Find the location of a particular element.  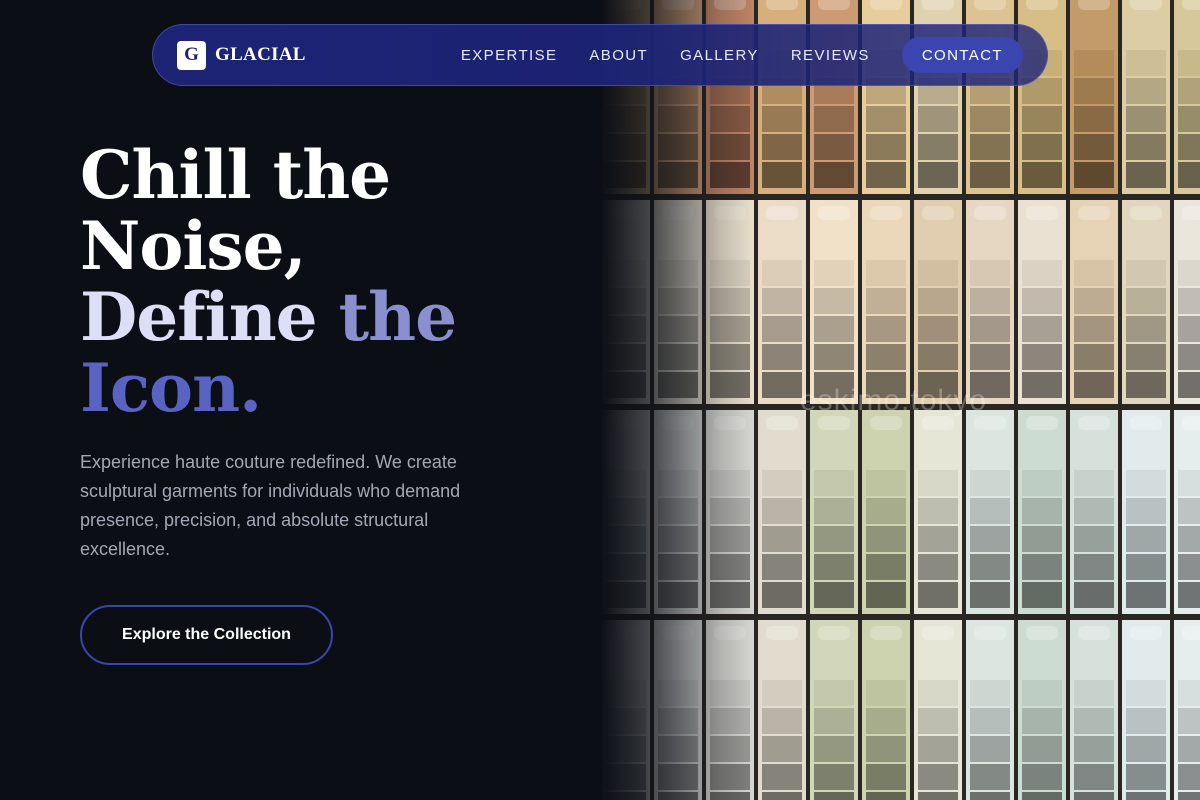

headline-line-1: Chill the is located at coordinates (235, 175).